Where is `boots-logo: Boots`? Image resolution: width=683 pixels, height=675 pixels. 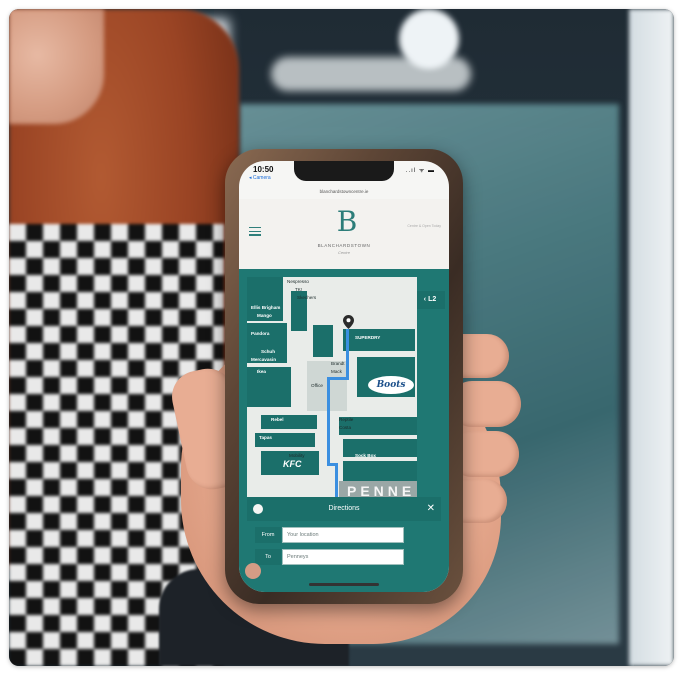
boots-logo: Boots is located at coordinates (391, 385).